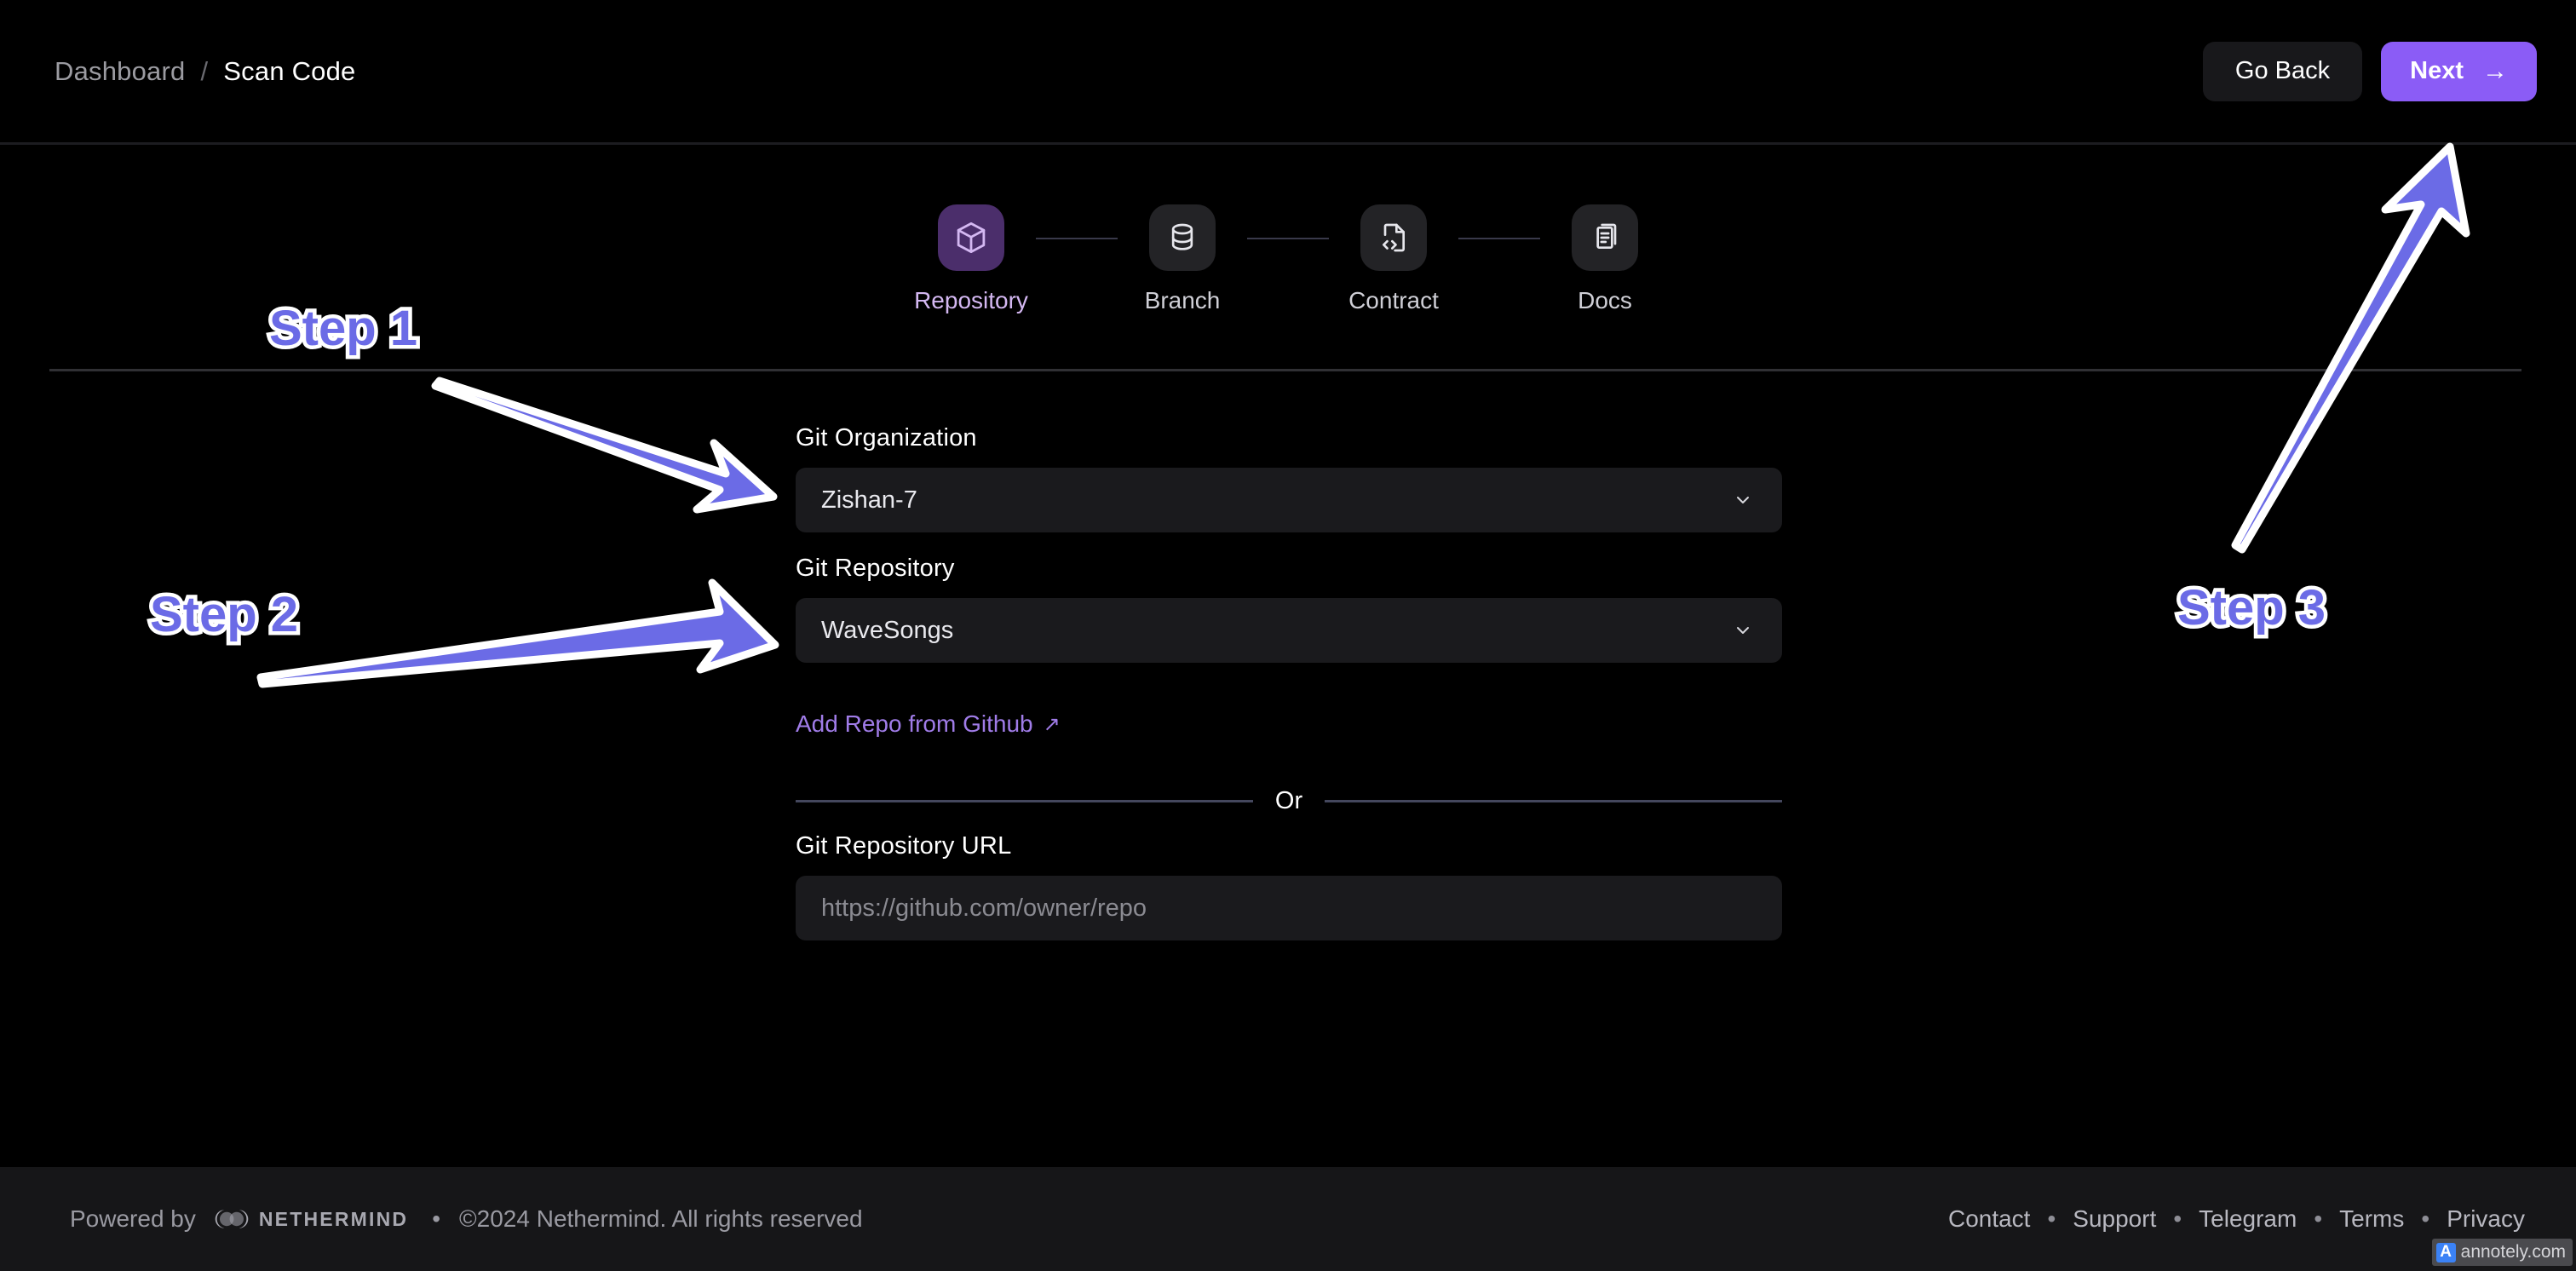 The height and width of the screenshot is (1271, 2576). I want to click on stepper-step-docs: Docs, so click(1605, 259).